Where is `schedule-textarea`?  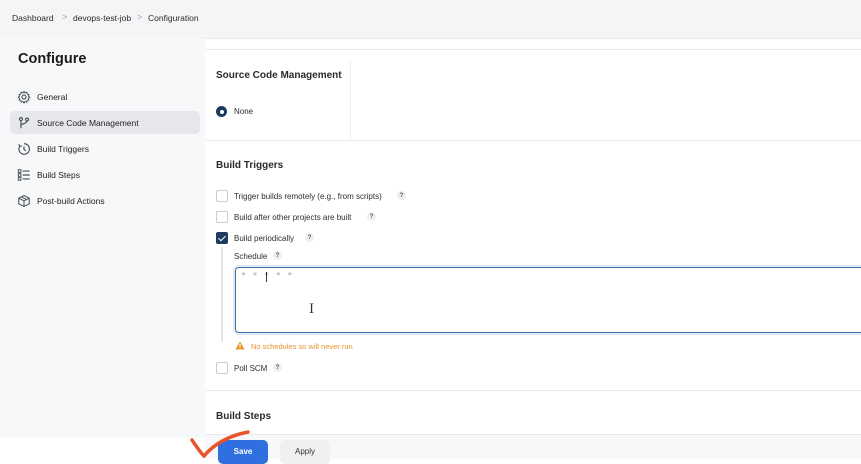
schedule-textarea is located at coordinates (548, 300).